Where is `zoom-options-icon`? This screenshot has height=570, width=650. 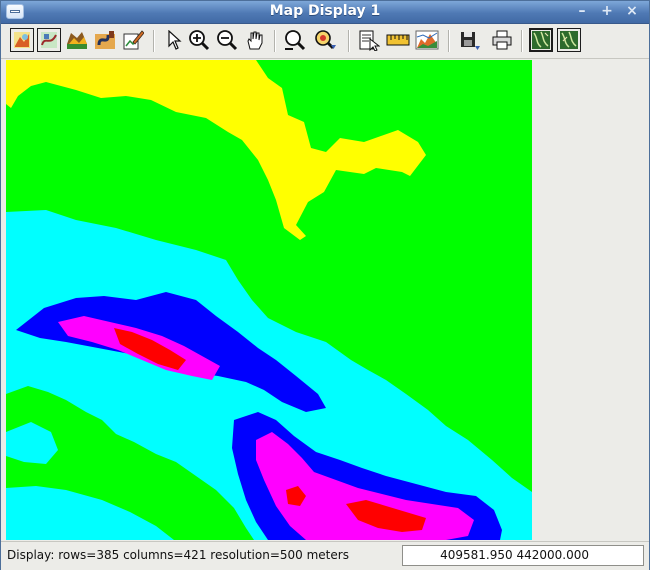 zoom-options-icon is located at coordinates (325, 40).